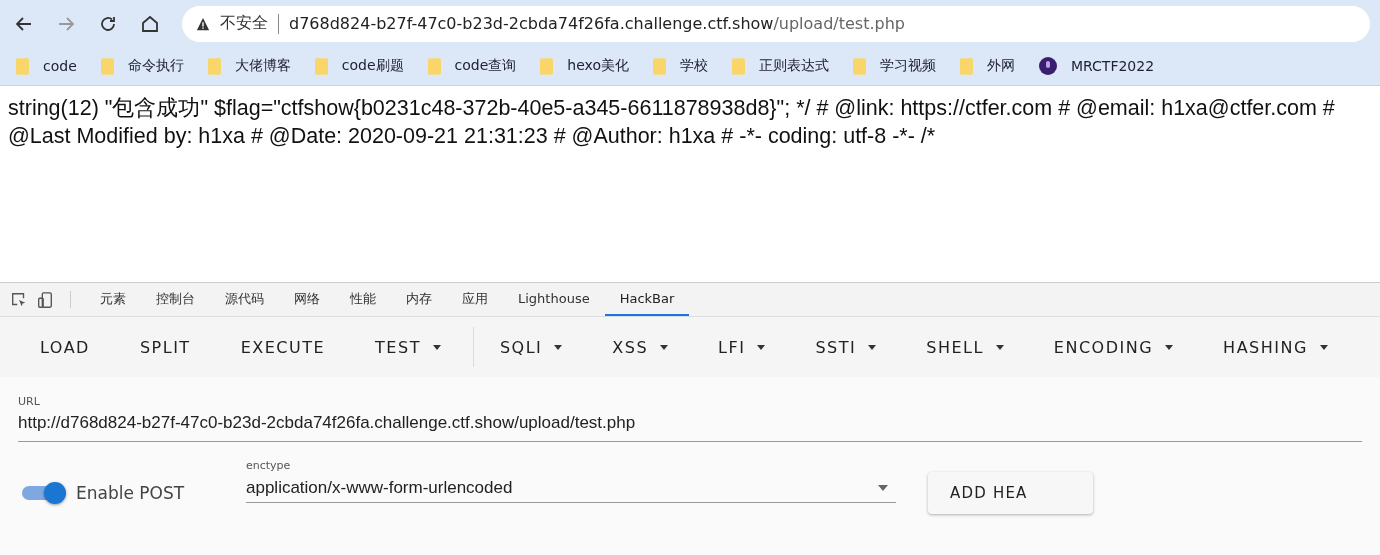  What do you see at coordinates (965, 347) in the screenshot?
I see `menu-dropdown: SHELL` at bounding box center [965, 347].